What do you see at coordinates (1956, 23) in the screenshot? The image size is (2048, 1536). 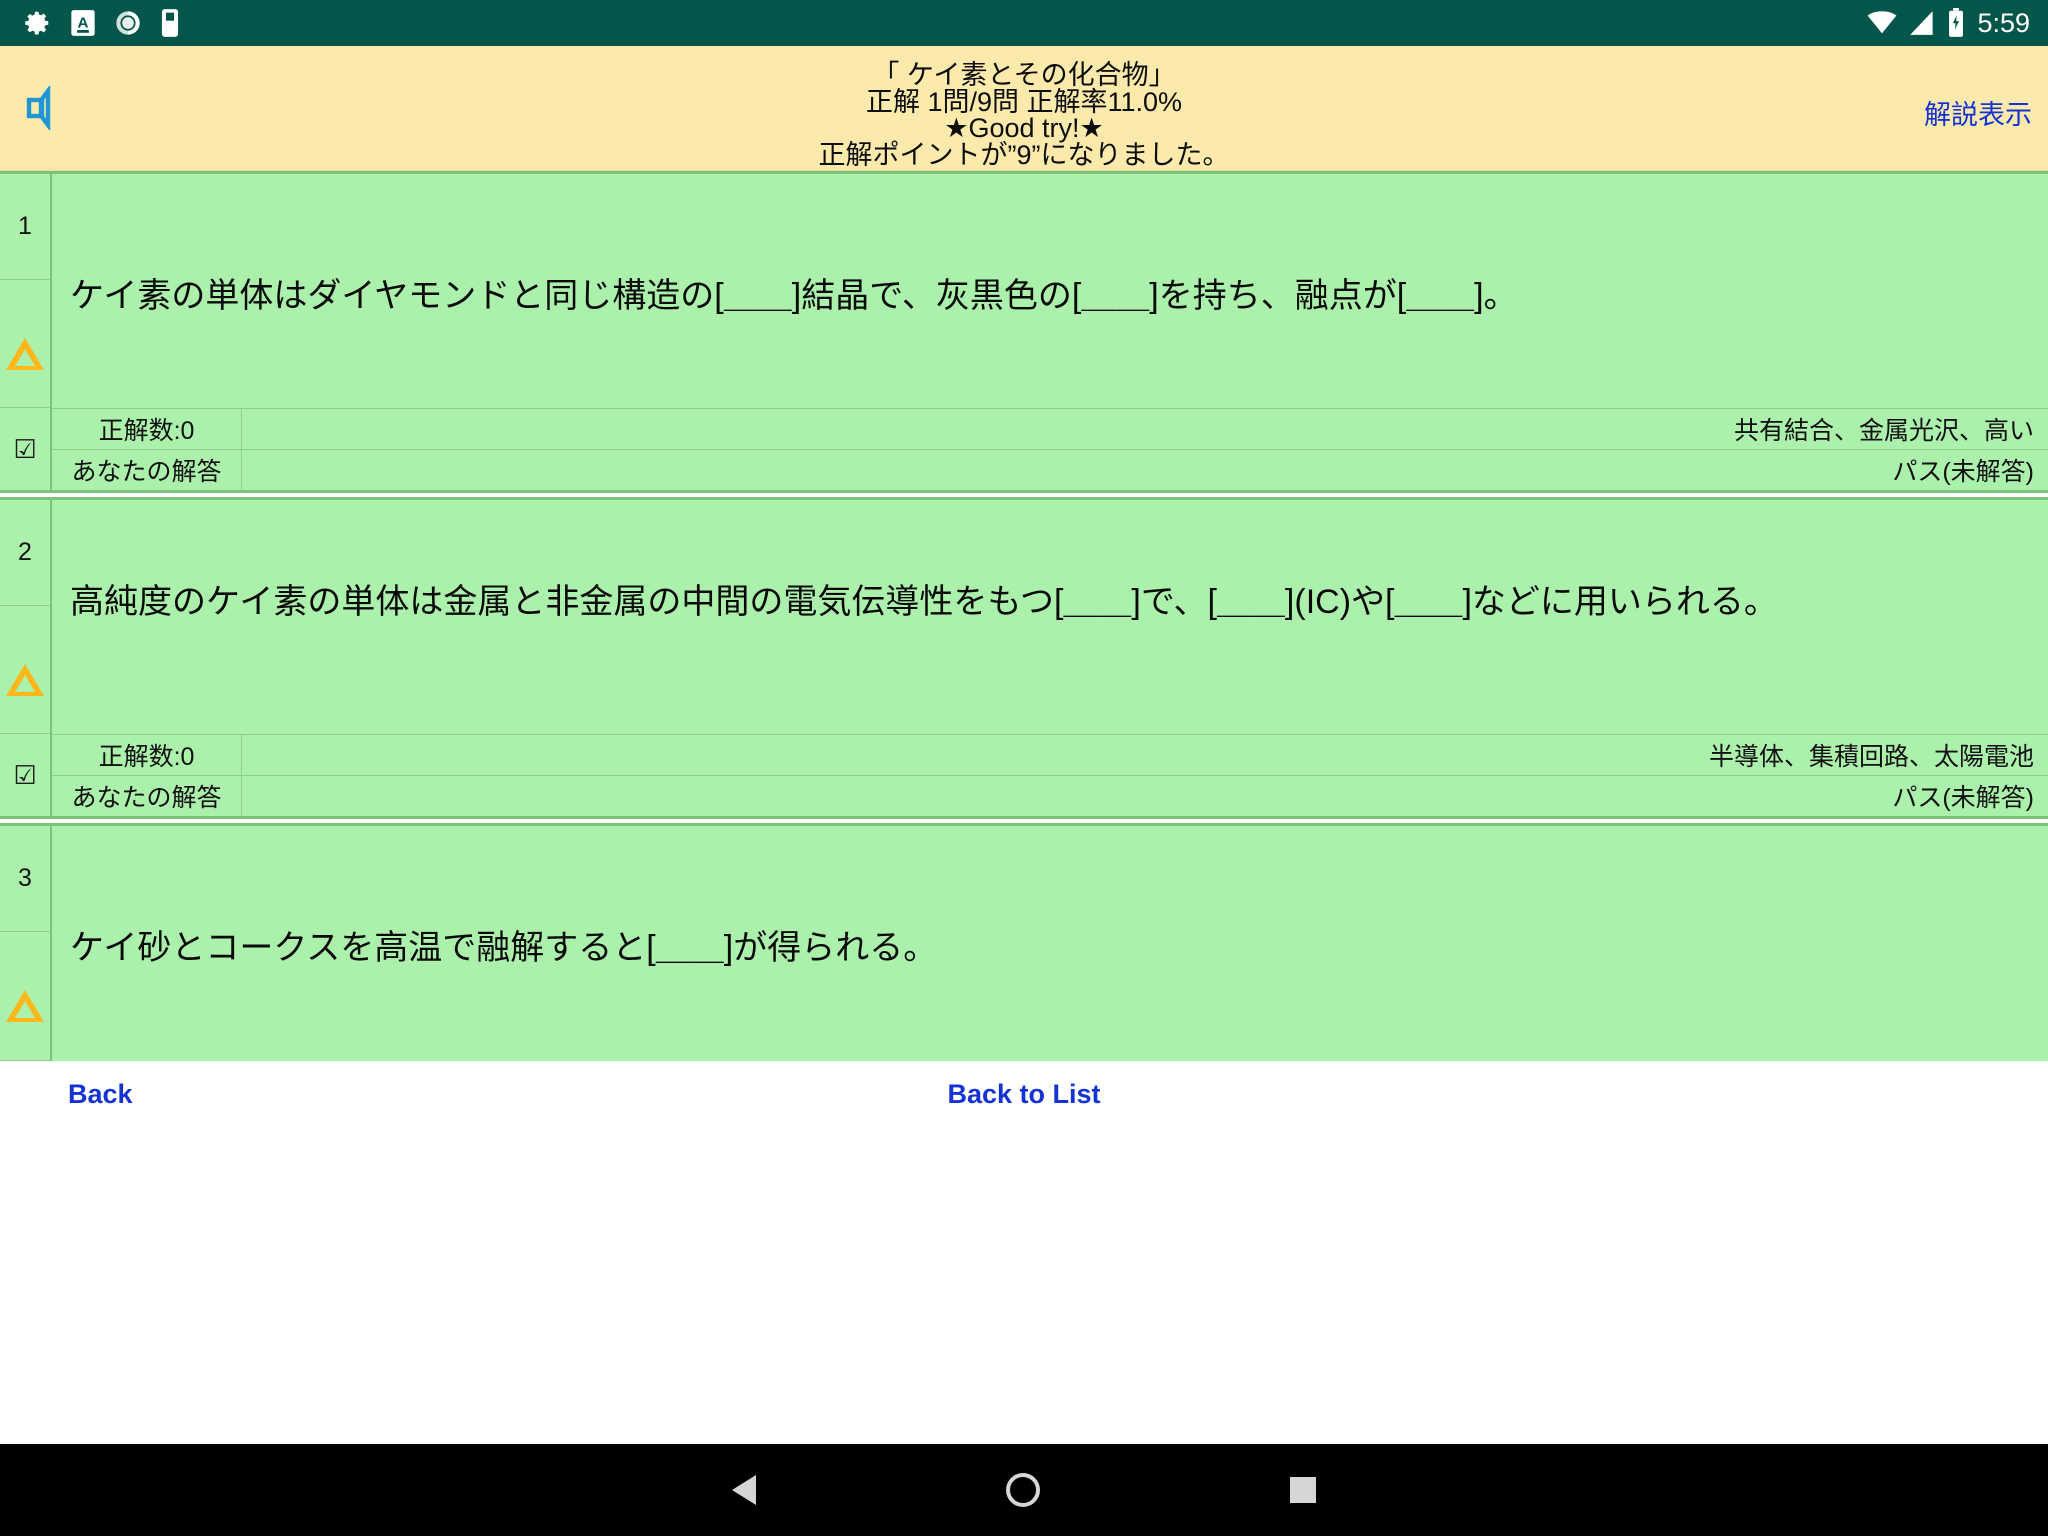 I see `battery-icon` at bounding box center [1956, 23].